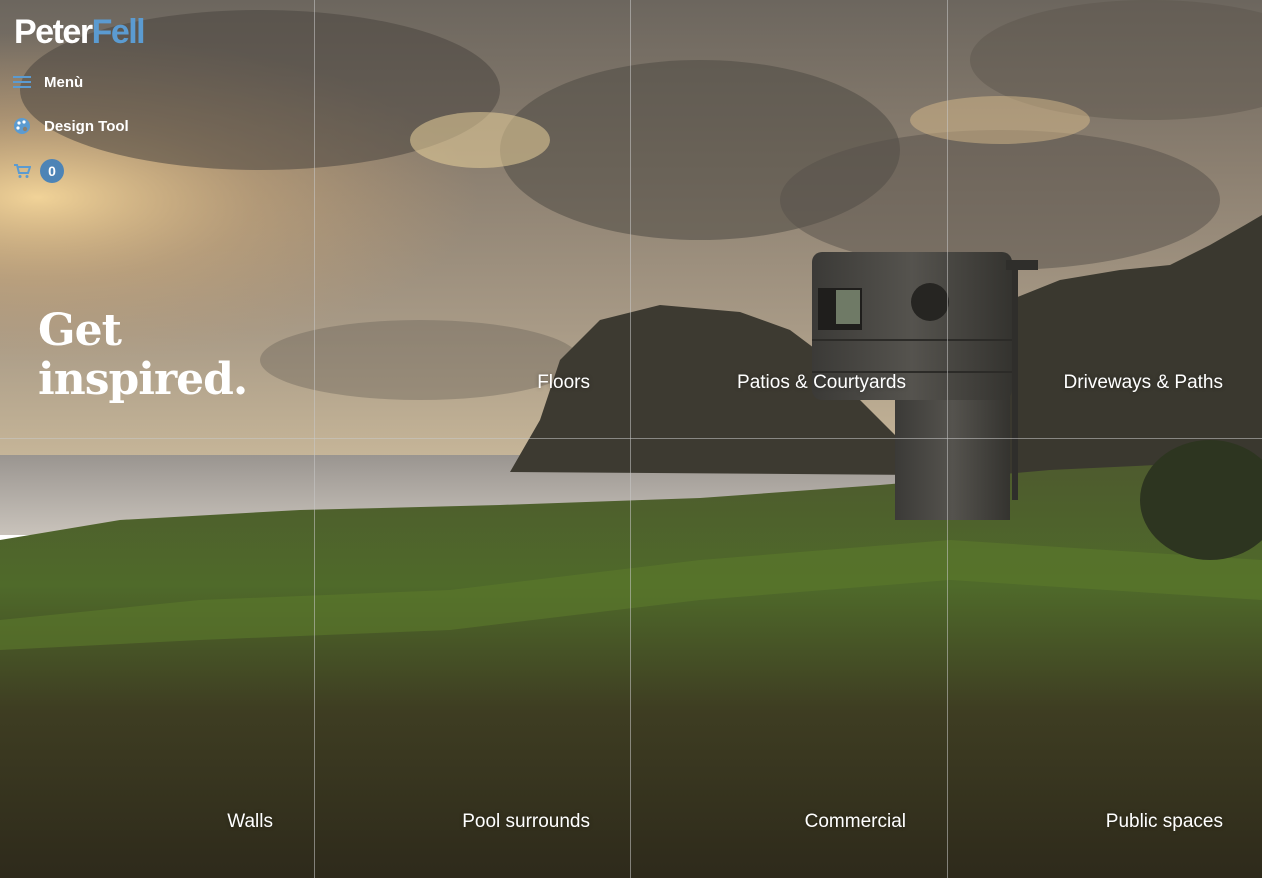  Describe the element at coordinates (38, 171) in the screenshot. I see `cart-button: 0` at that location.